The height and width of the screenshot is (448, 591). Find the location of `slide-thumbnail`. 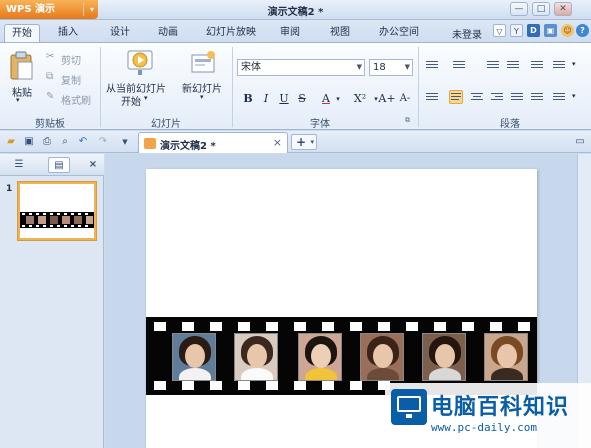

slide-thumbnail is located at coordinates (57, 211).